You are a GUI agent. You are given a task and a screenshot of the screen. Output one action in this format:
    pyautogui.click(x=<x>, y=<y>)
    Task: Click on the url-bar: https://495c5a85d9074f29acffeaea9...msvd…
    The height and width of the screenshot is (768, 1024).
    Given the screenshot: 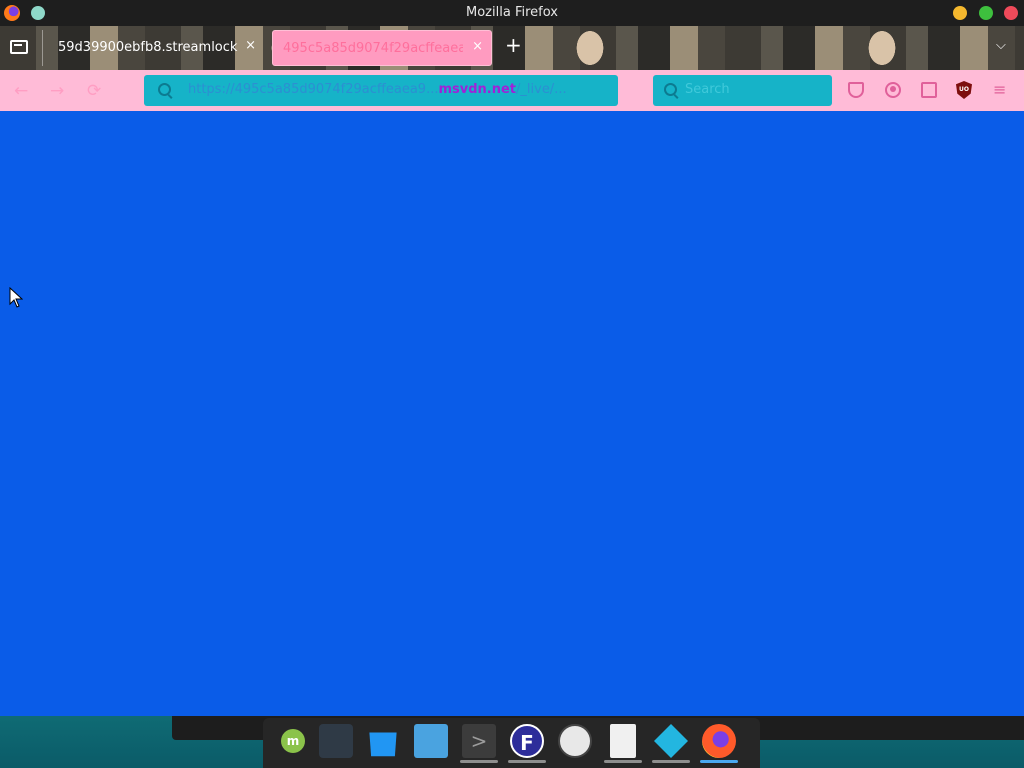 What is the action you would take?
    pyautogui.click(x=381, y=90)
    